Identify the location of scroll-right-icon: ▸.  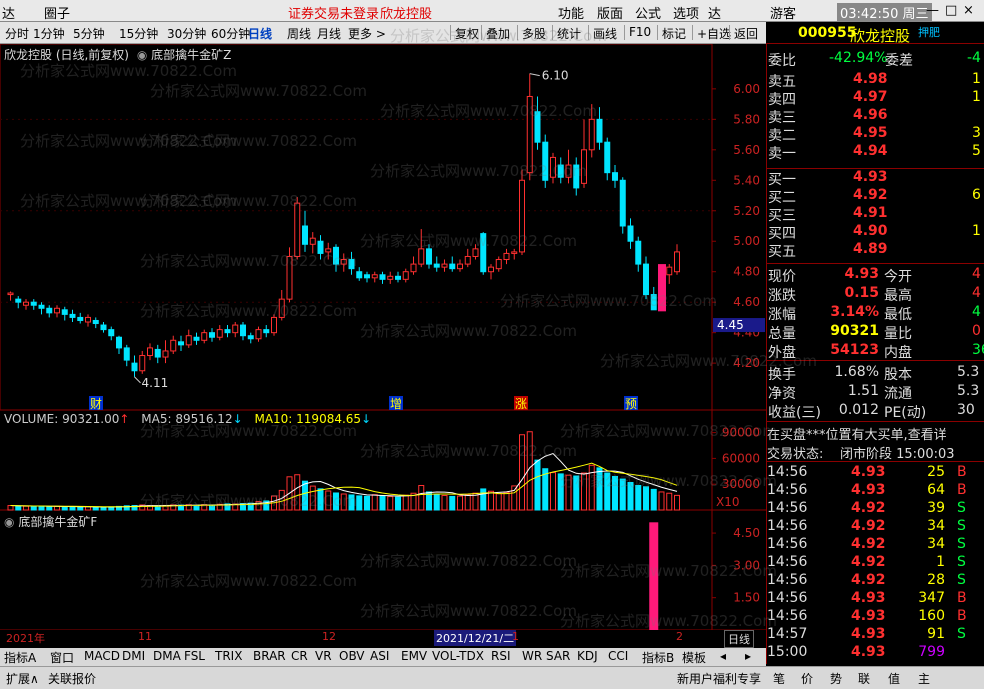
(748, 656).